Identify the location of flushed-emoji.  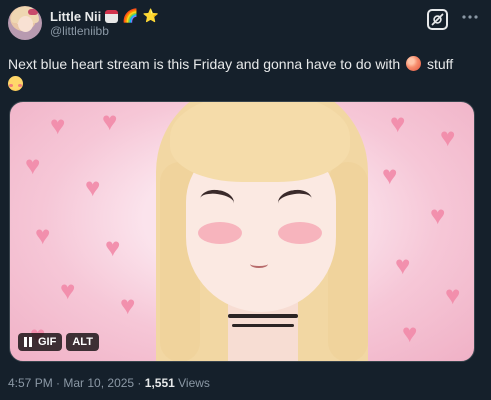
(15, 83).